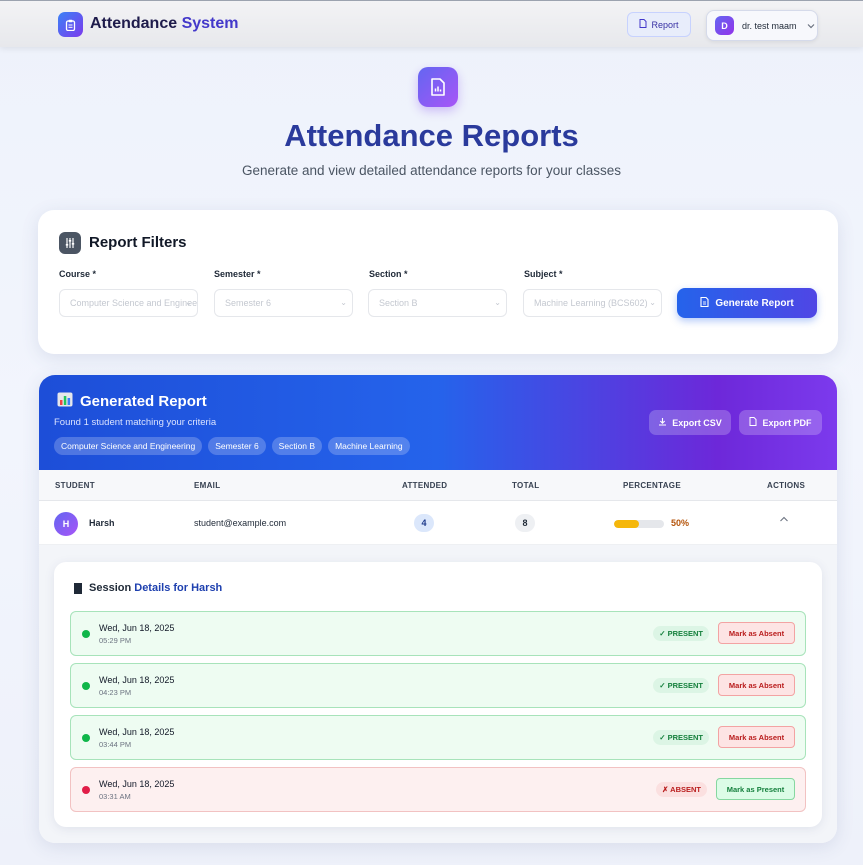  I want to click on subject-label: Subject *, so click(543, 274).